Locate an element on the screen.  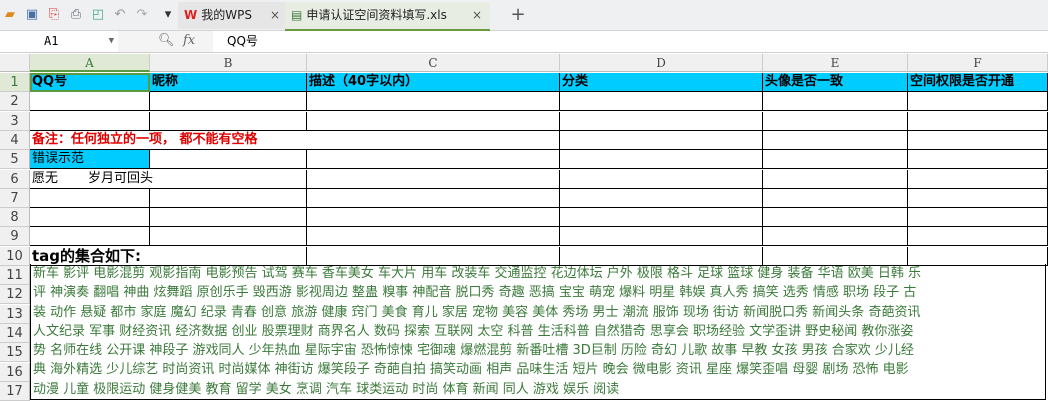
row-header-1: 1 is located at coordinates (15, 82).